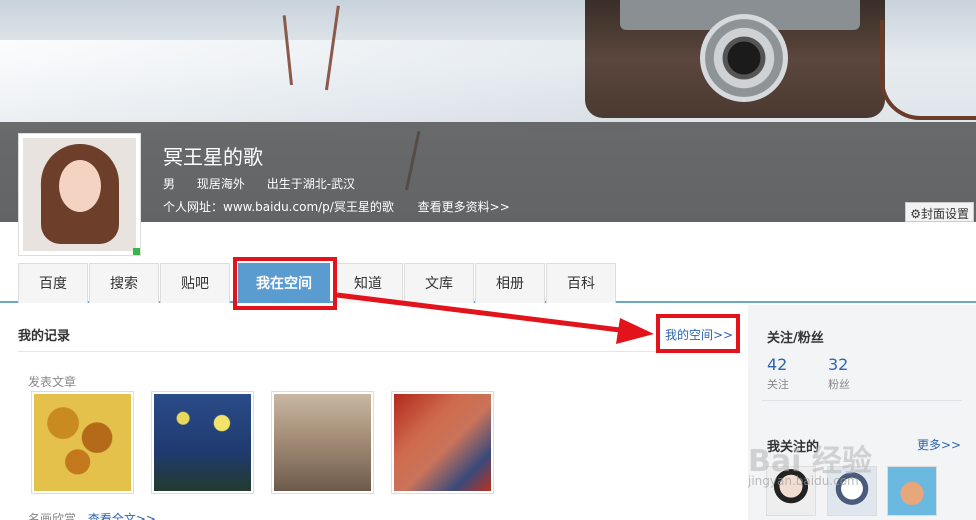 This screenshot has height=520, width=976. I want to click on thumbnail-school-of-athens, so click(322, 442).